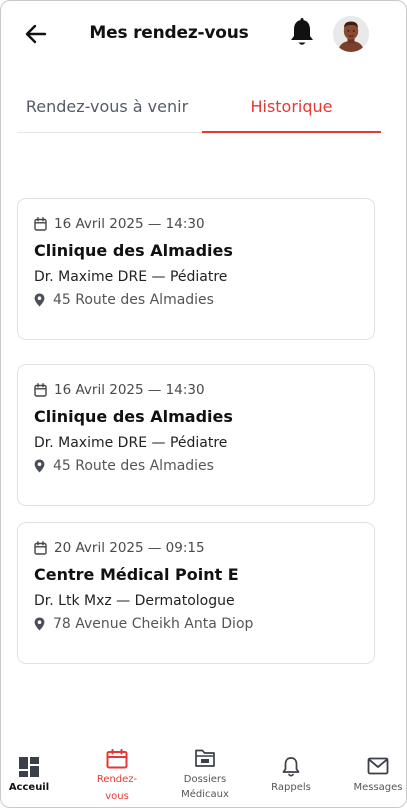  I want to click on appointment-address-row: 78 Avenue Cheikh Anta Diop, so click(143, 624).